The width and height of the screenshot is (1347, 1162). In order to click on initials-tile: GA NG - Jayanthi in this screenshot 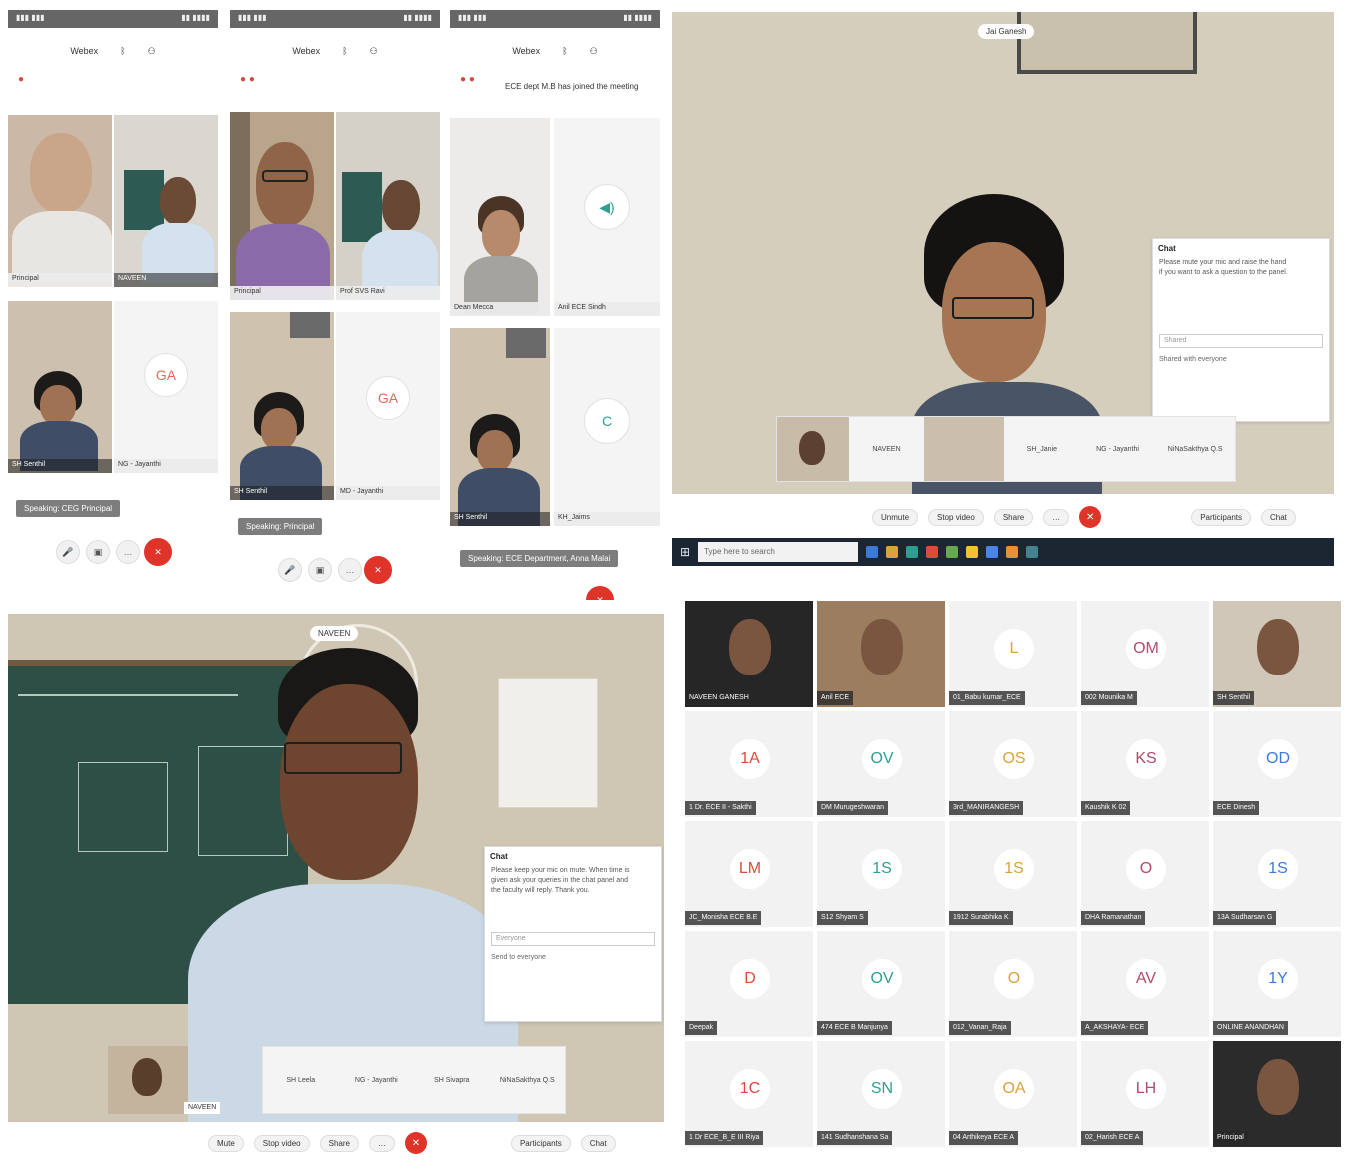, I will do `click(166, 387)`.